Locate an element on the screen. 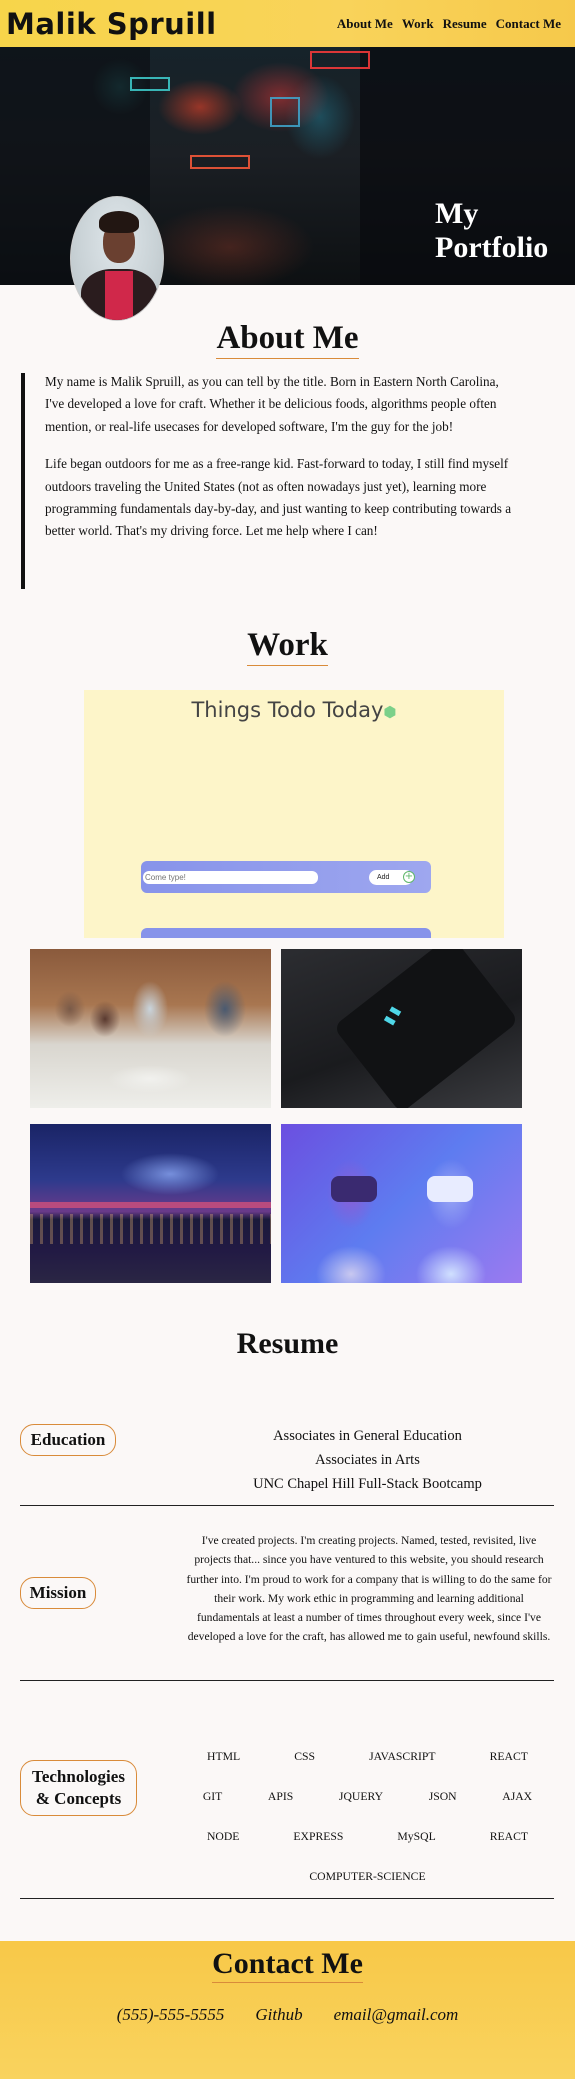 This screenshot has width=575, height=2079. technologies-label-line: & Concepts is located at coordinates (78, 1798).